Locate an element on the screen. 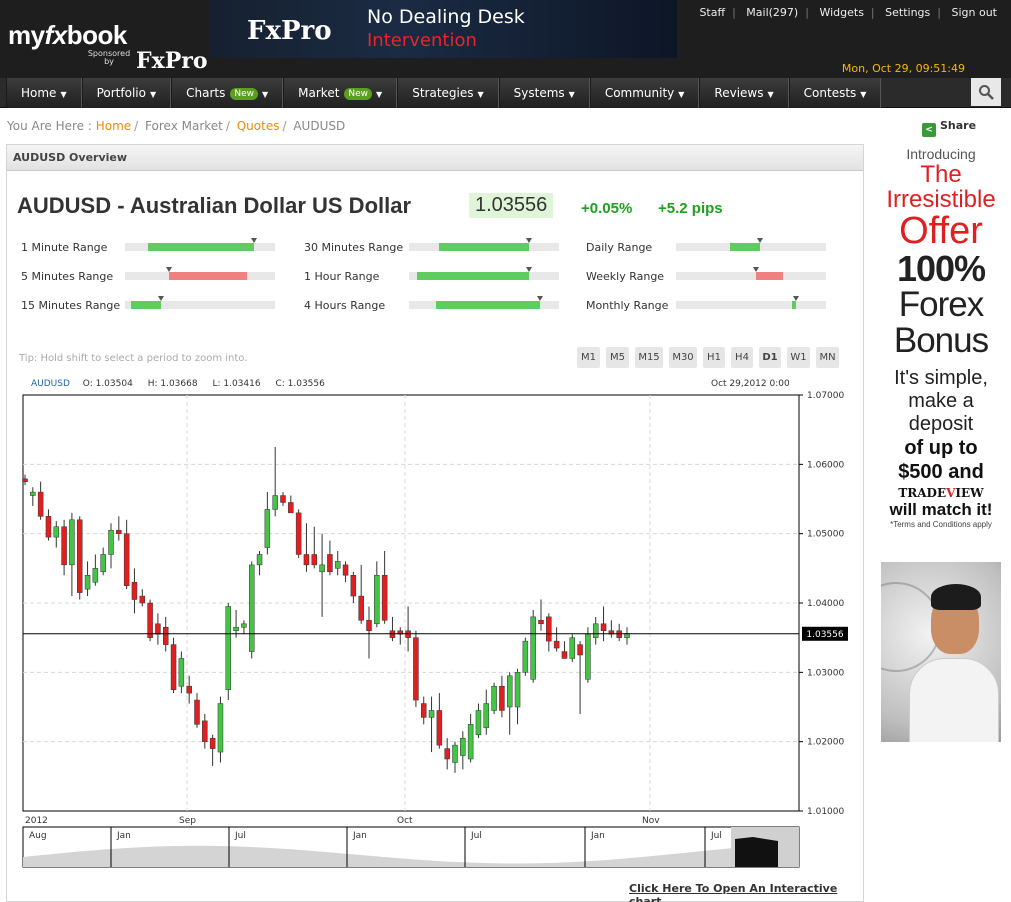 Image resolution: width=1011 pixels, height=902 pixels. timeframe-m15-button: M15 is located at coordinates (649, 357).